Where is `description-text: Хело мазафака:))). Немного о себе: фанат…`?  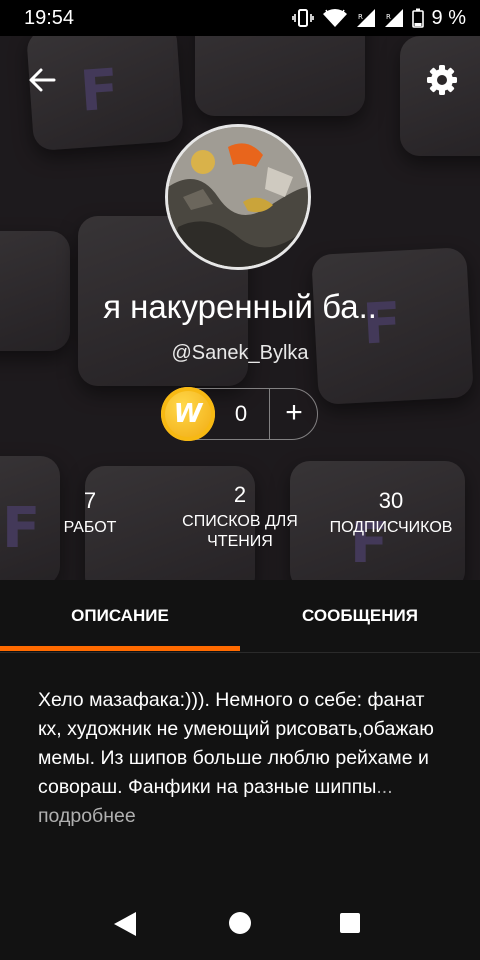
description-text: Хело мазафака:))). Немного о себе: фанат… is located at coordinates (236, 743).